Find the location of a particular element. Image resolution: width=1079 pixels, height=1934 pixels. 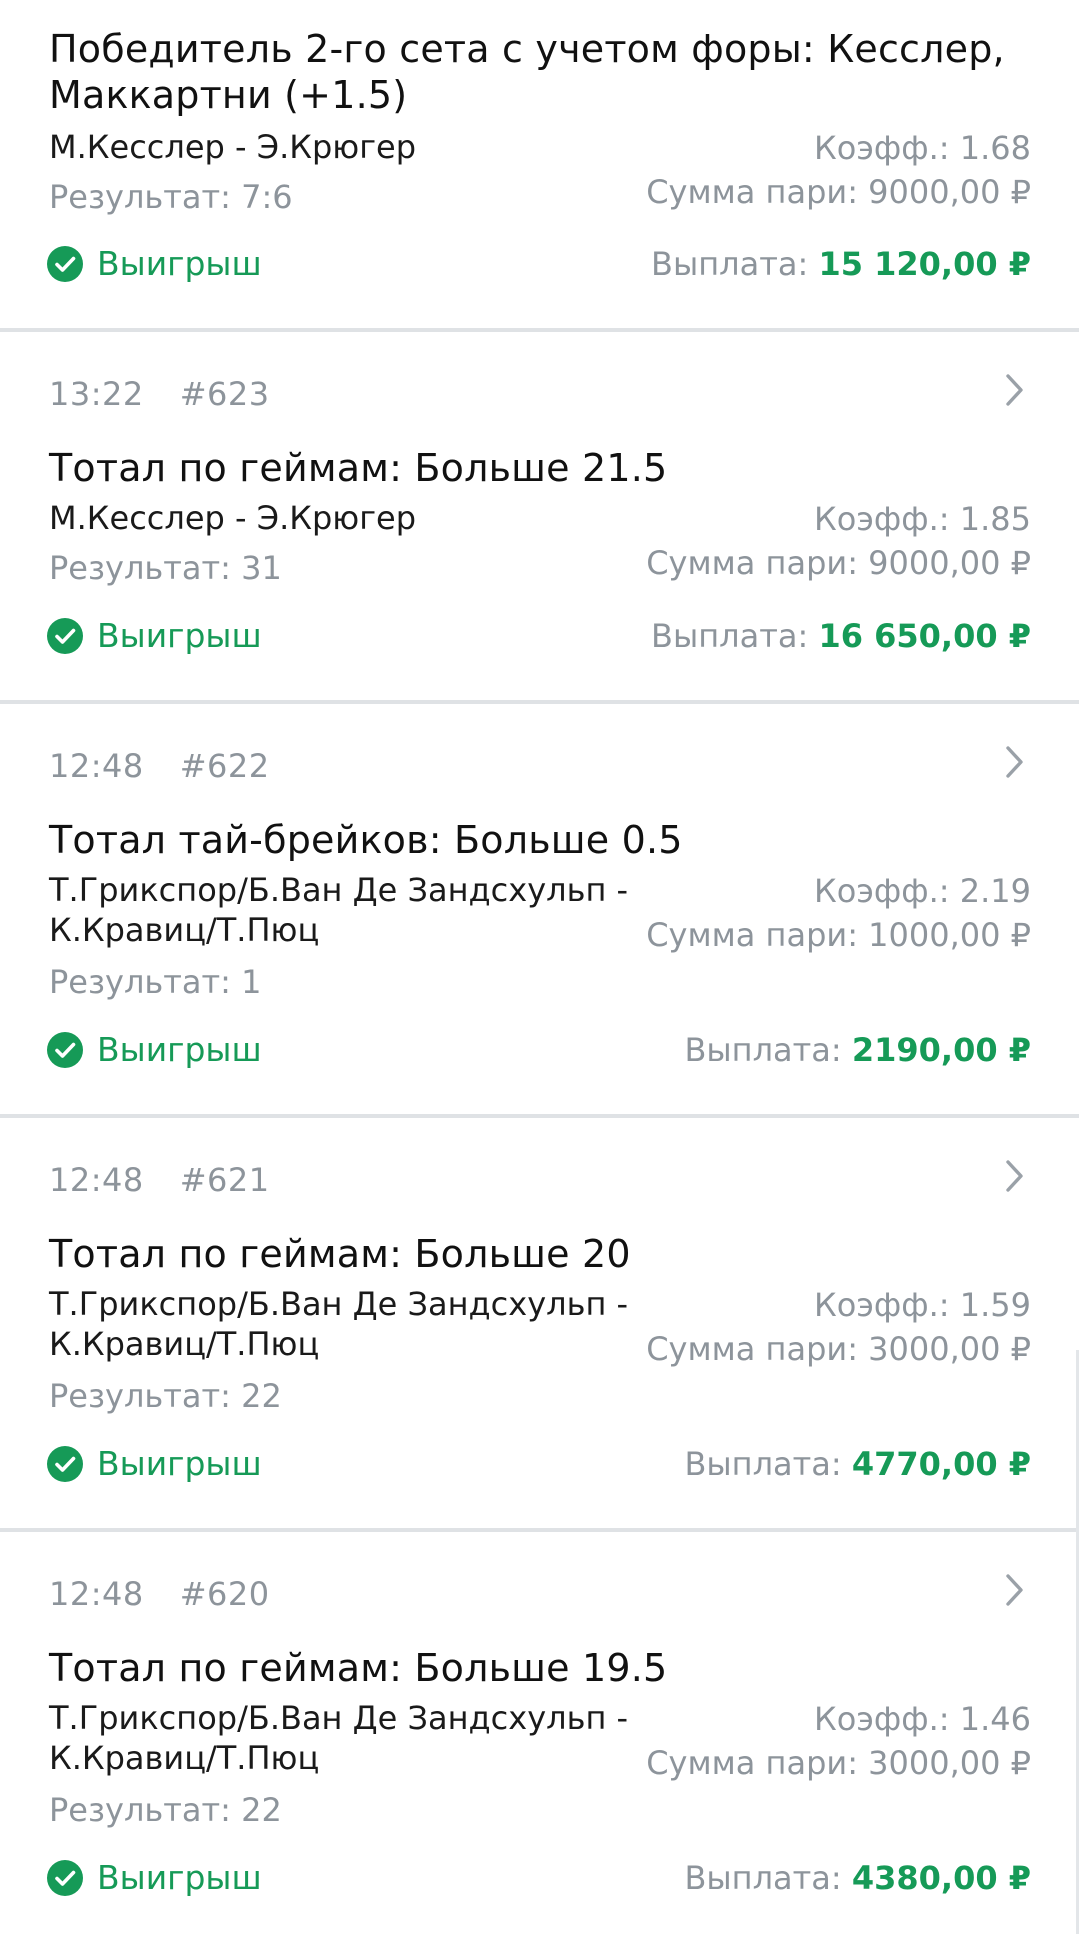

result-text: Результат: 31 is located at coordinates (165, 568).